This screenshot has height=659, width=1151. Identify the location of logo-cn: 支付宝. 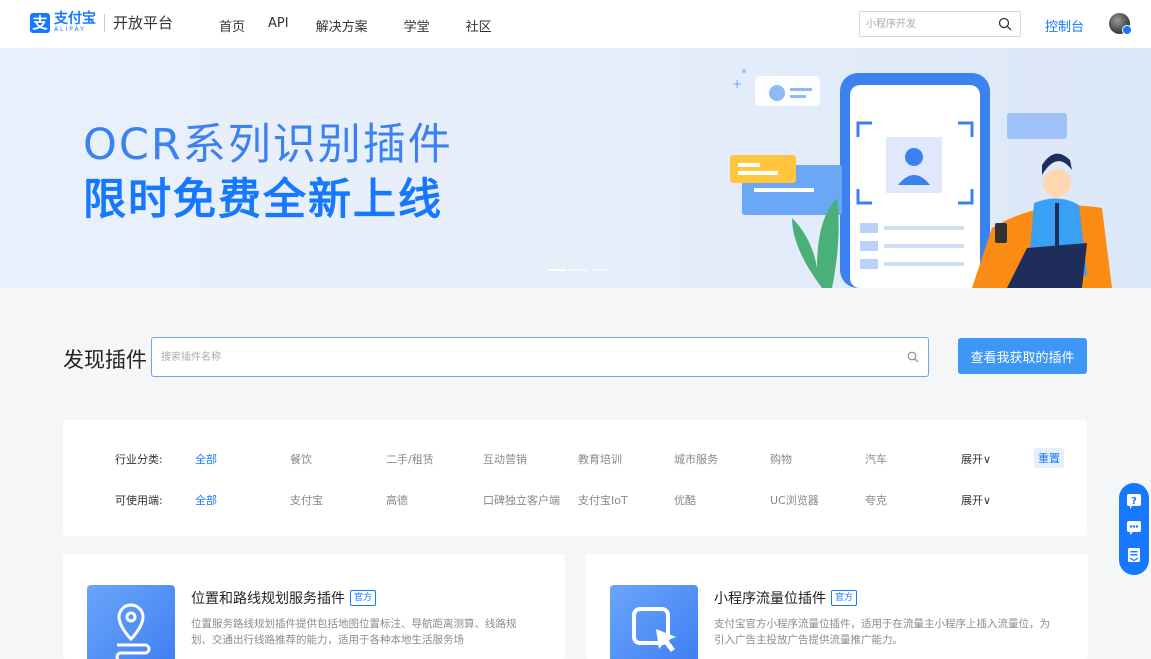
(75, 19).